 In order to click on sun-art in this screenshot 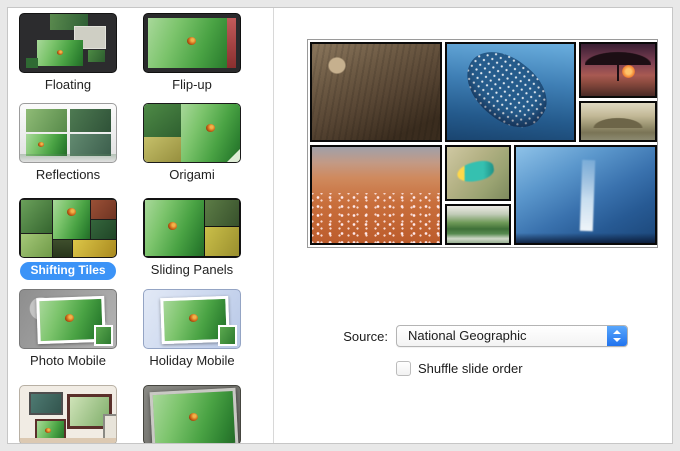, I will do `click(628, 71)`.